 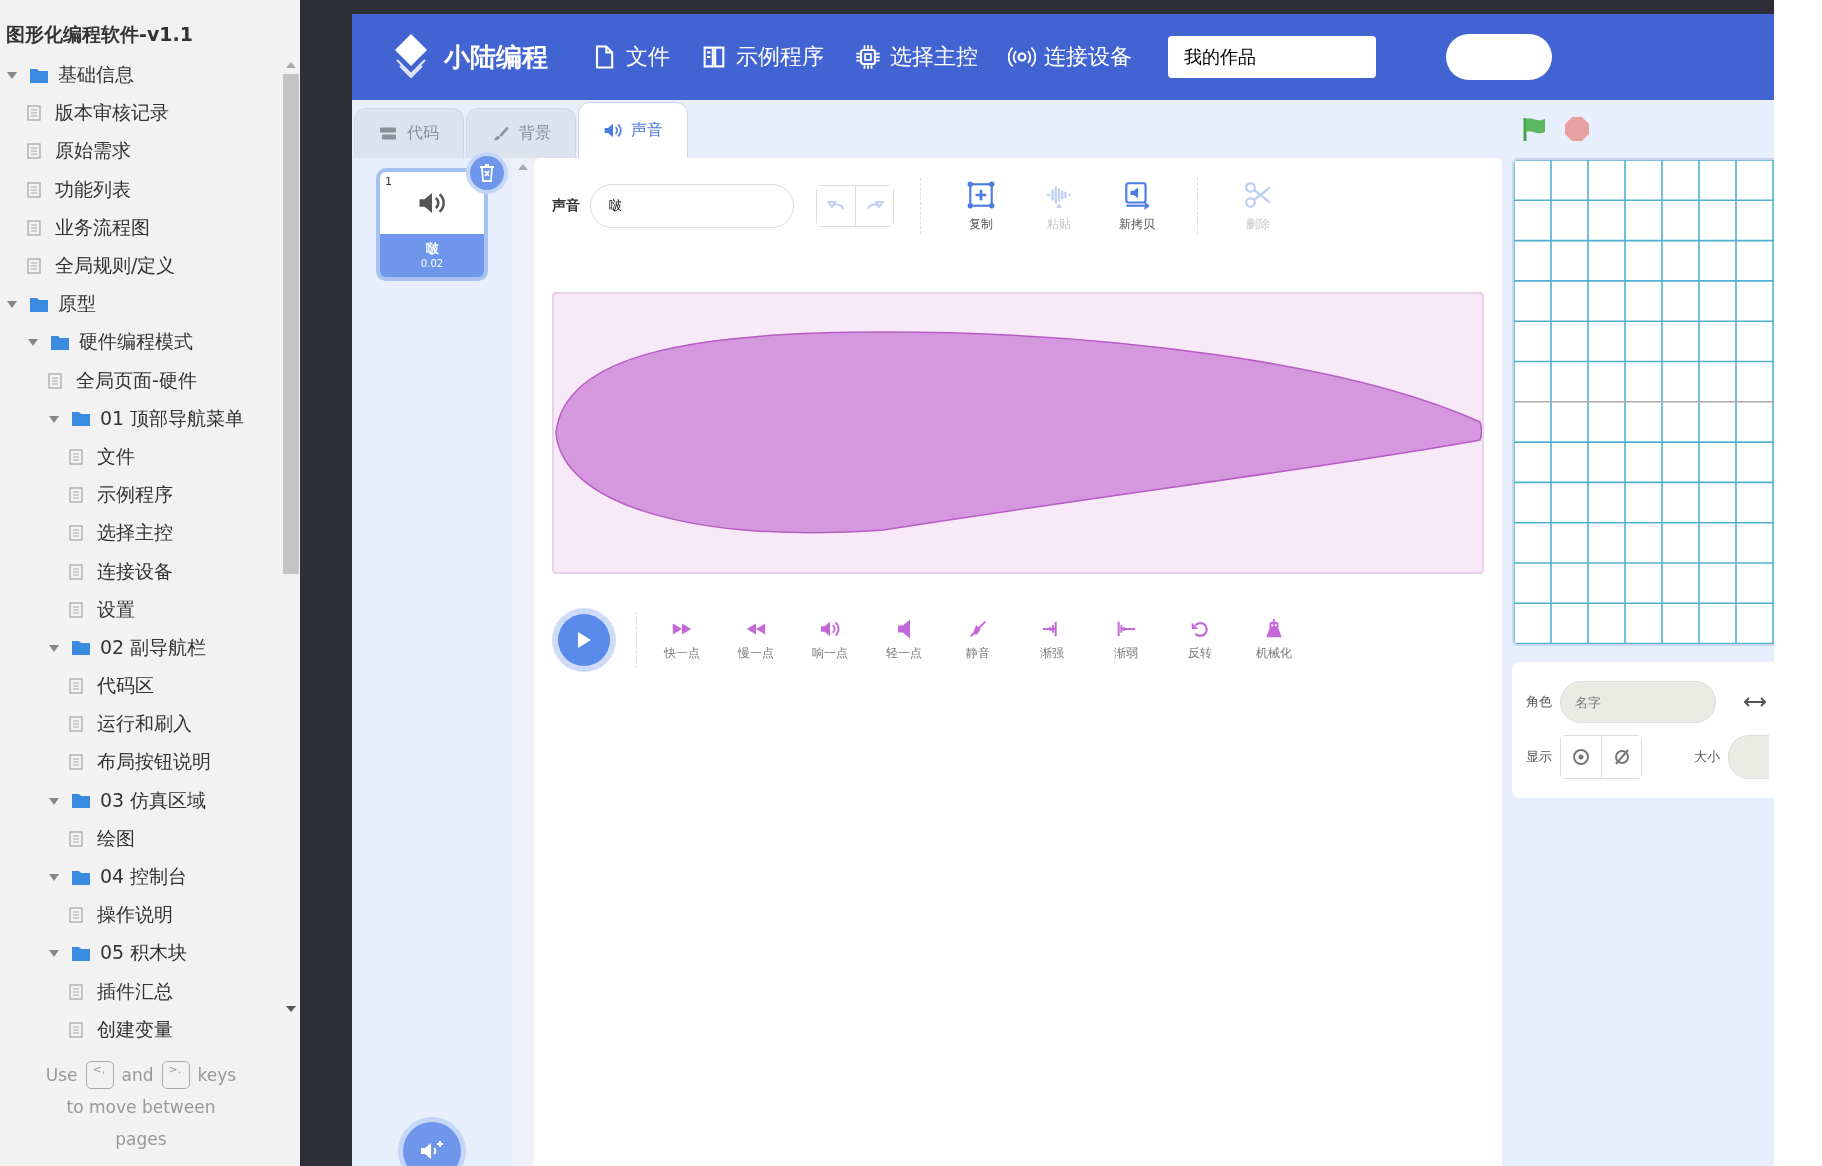 I want to click on tree-folder: 05 积木块, so click(x=141, y=953).